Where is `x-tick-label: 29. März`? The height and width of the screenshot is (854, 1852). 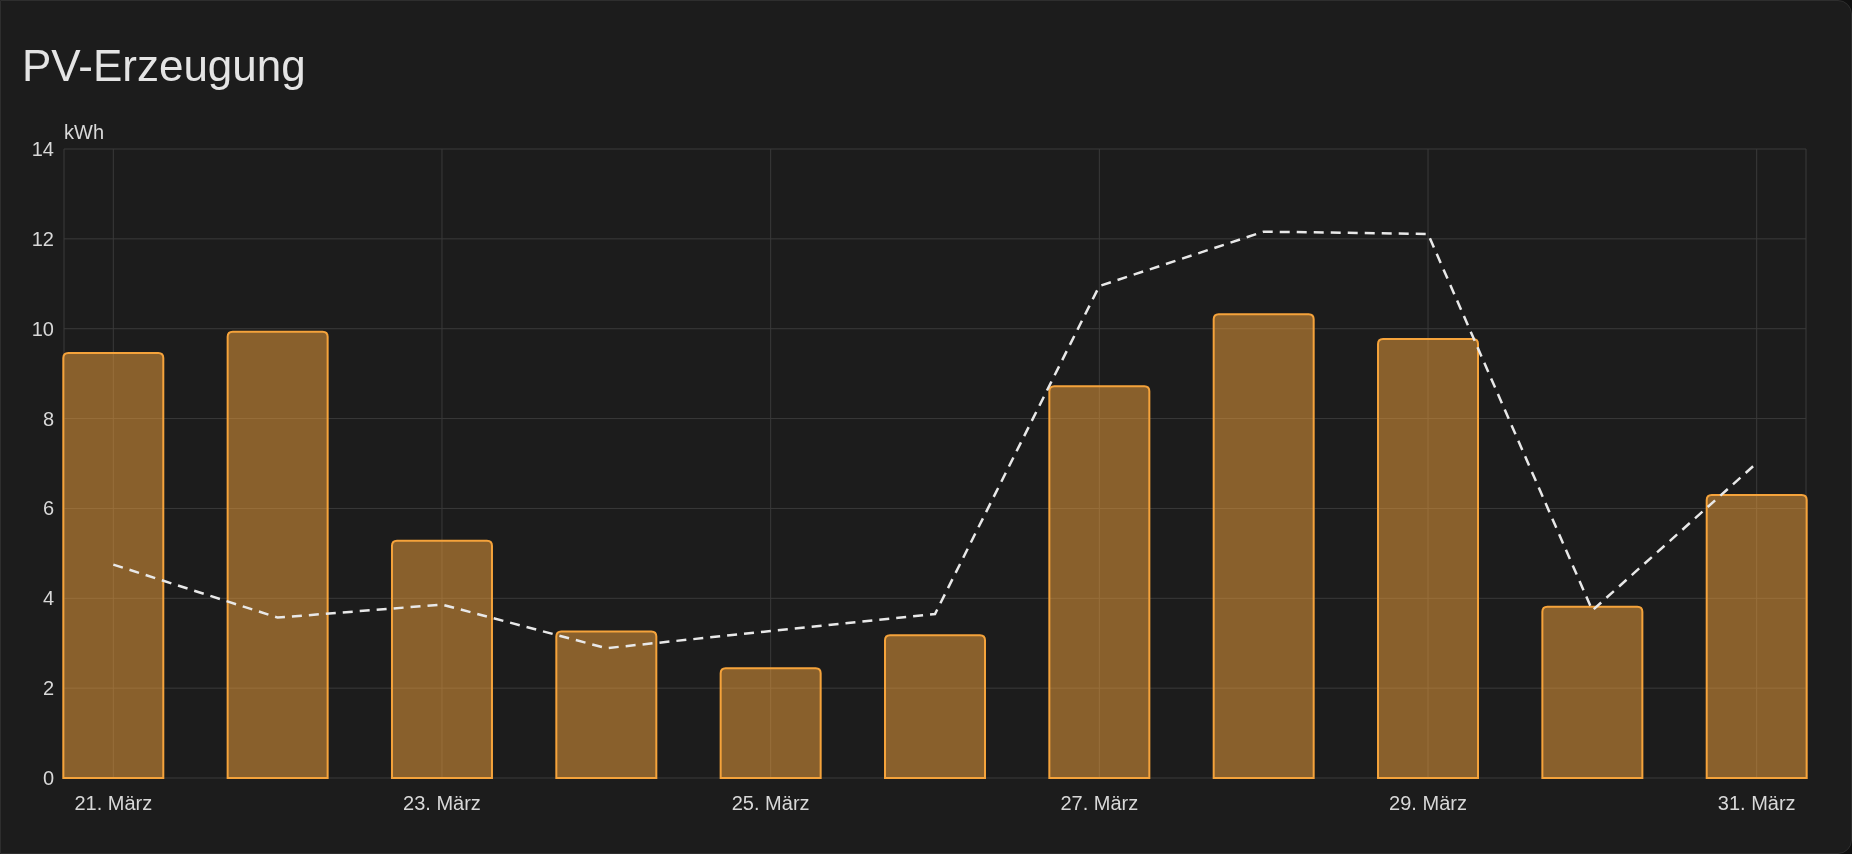
x-tick-label: 29. März is located at coordinates (1428, 803).